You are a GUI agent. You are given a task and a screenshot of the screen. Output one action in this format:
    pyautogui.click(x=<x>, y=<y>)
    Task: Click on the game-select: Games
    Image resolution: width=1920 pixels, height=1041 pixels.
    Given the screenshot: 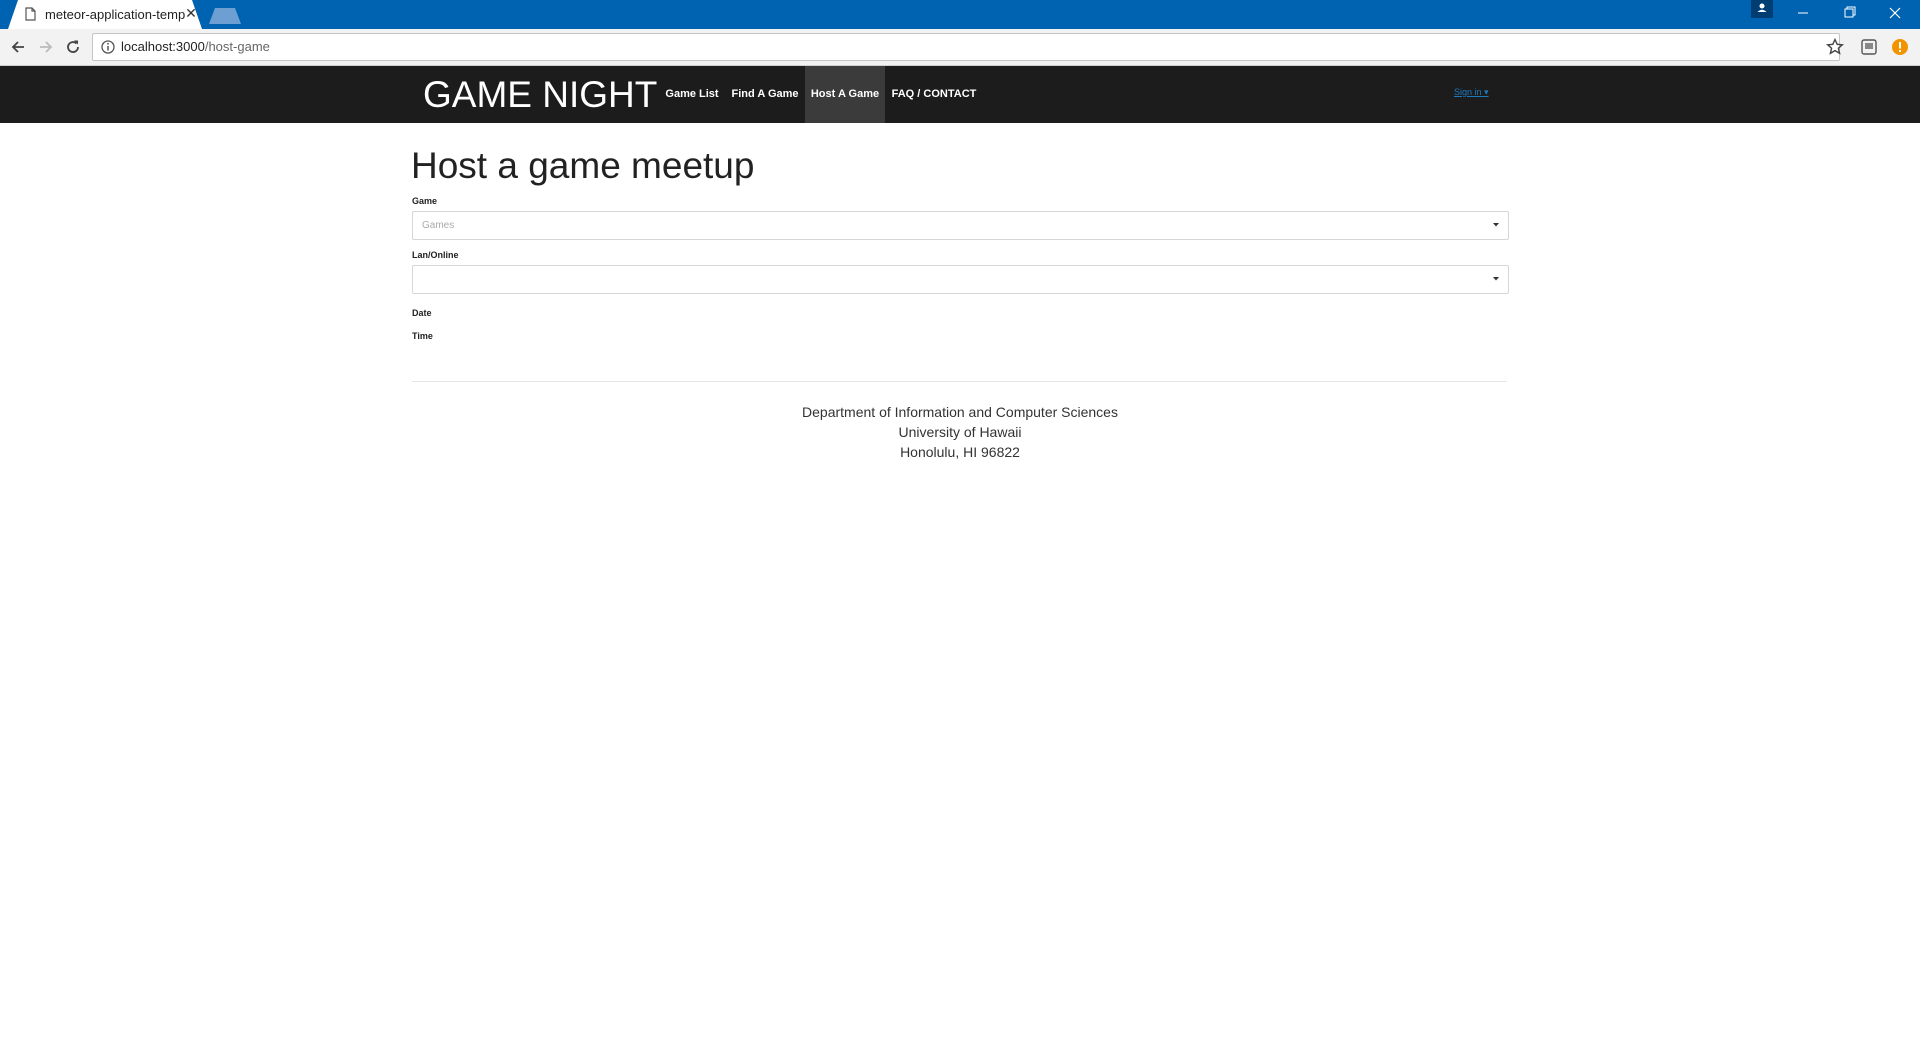 What is the action you would take?
    pyautogui.click(x=960, y=225)
    